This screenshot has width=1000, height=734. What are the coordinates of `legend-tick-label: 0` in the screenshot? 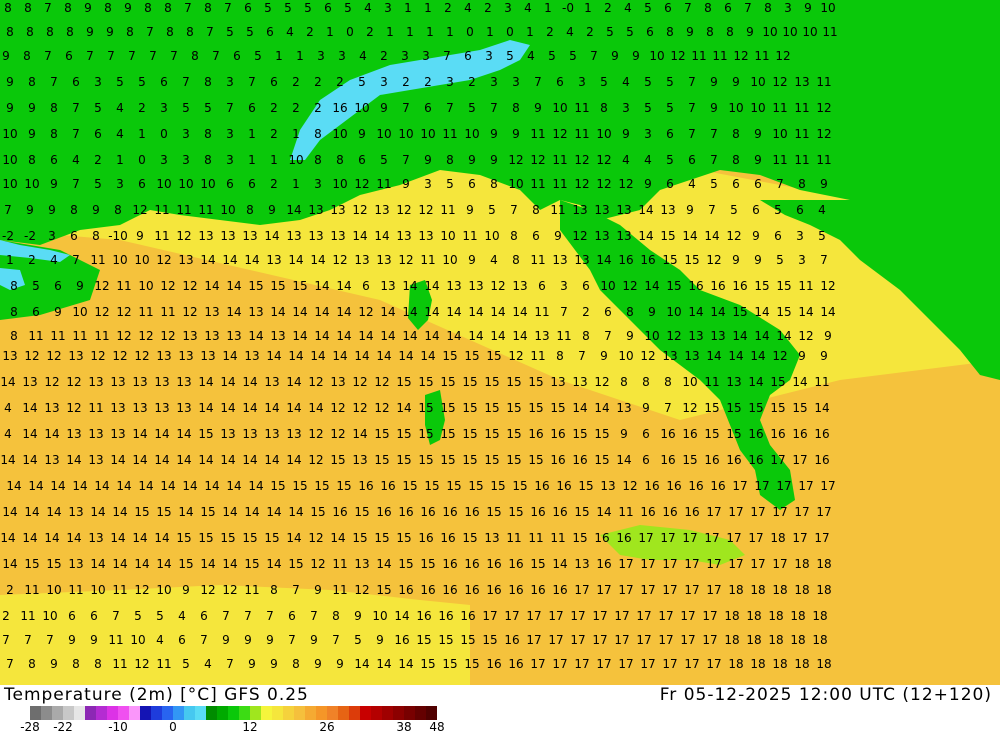 It's located at (173, 727).